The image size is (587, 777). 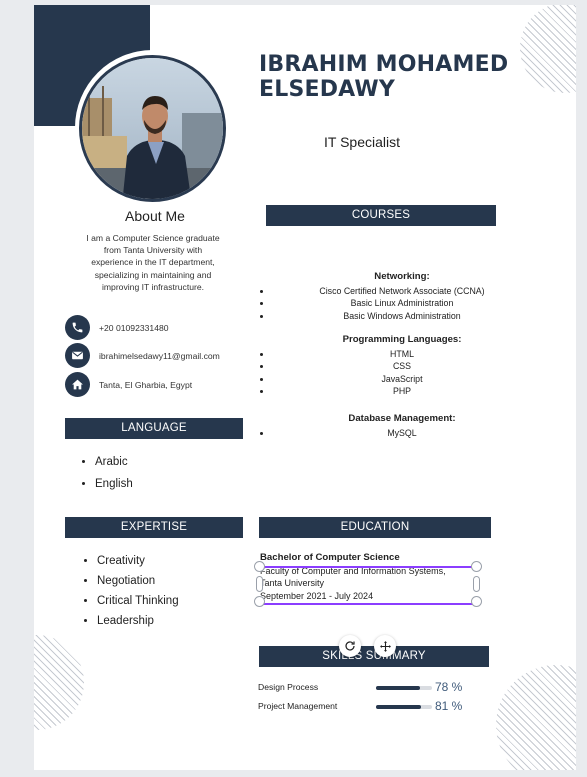 What do you see at coordinates (138, 561) in the screenshot?
I see `list-item: Creativity` at bounding box center [138, 561].